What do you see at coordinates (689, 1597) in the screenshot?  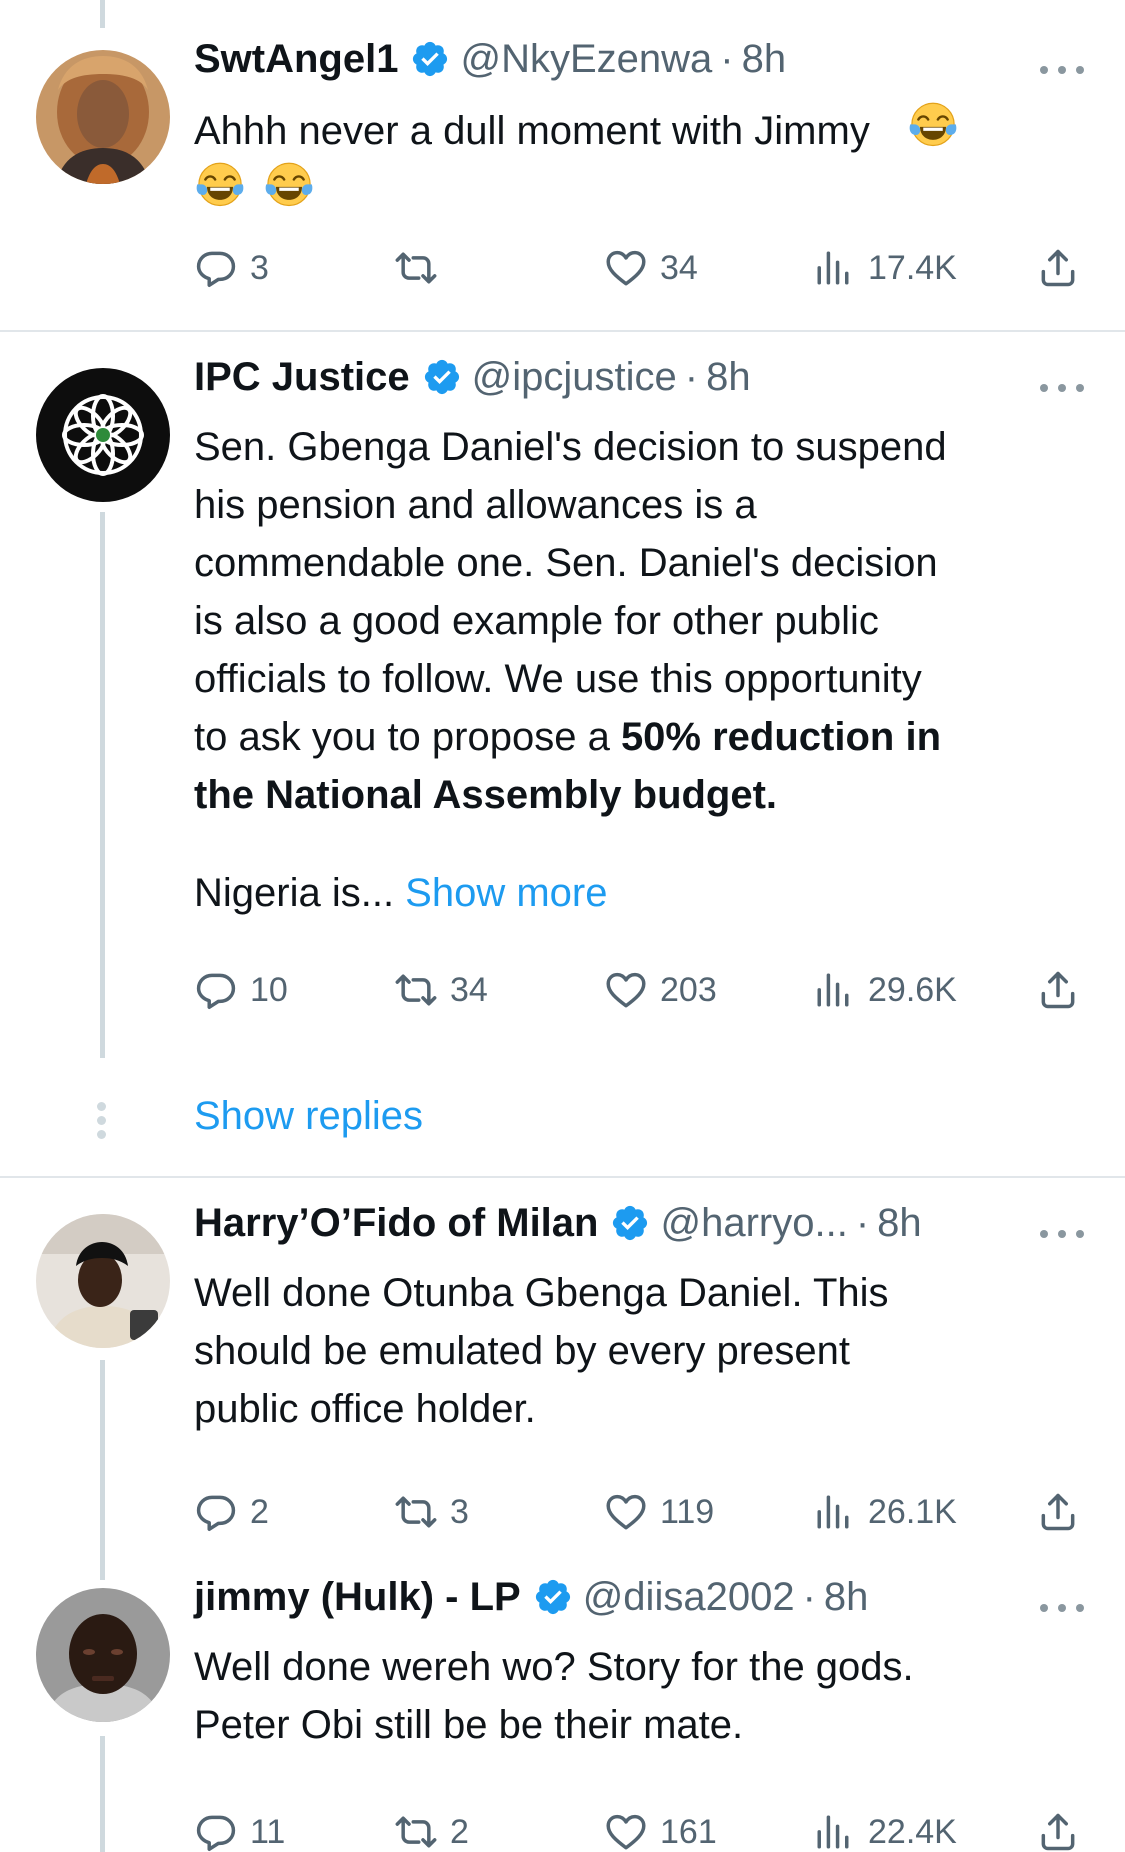 I see `author-handle: @diisa2002` at bounding box center [689, 1597].